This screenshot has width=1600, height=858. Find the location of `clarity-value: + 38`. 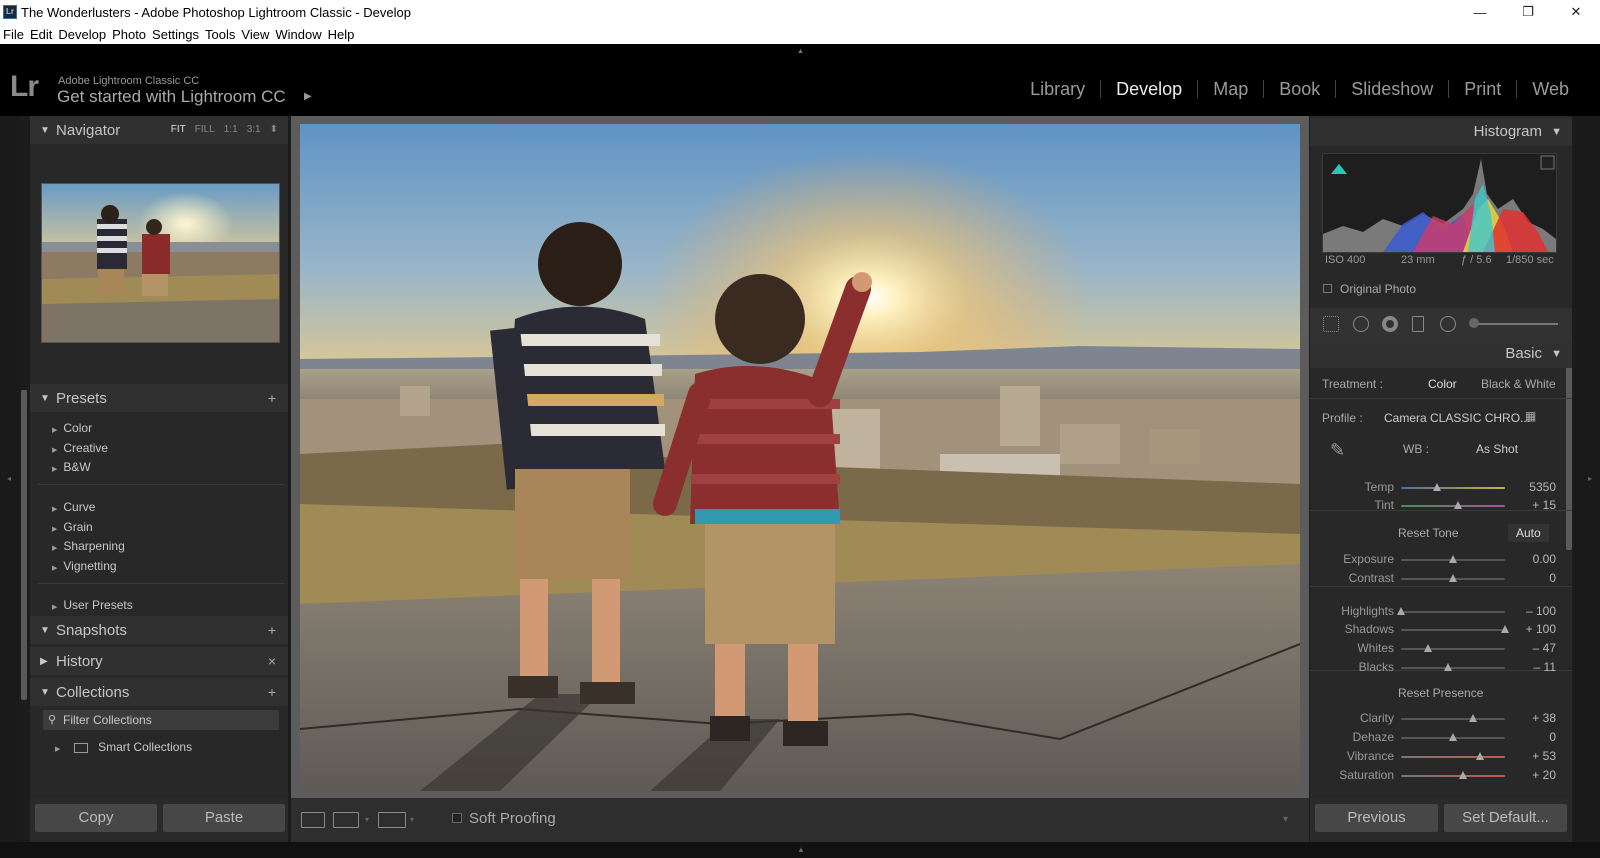

clarity-value: + 38 is located at coordinates (1536, 718).